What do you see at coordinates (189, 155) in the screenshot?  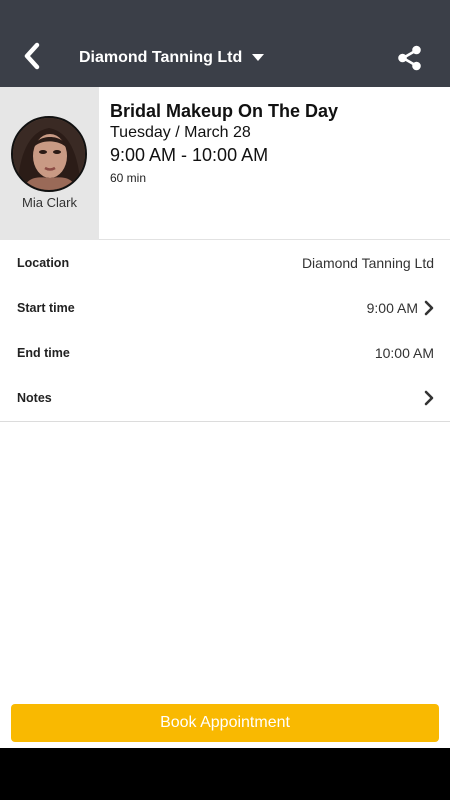 I see `appointment-time: 9:00 AM - 10:00 AM` at bounding box center [189, 155].